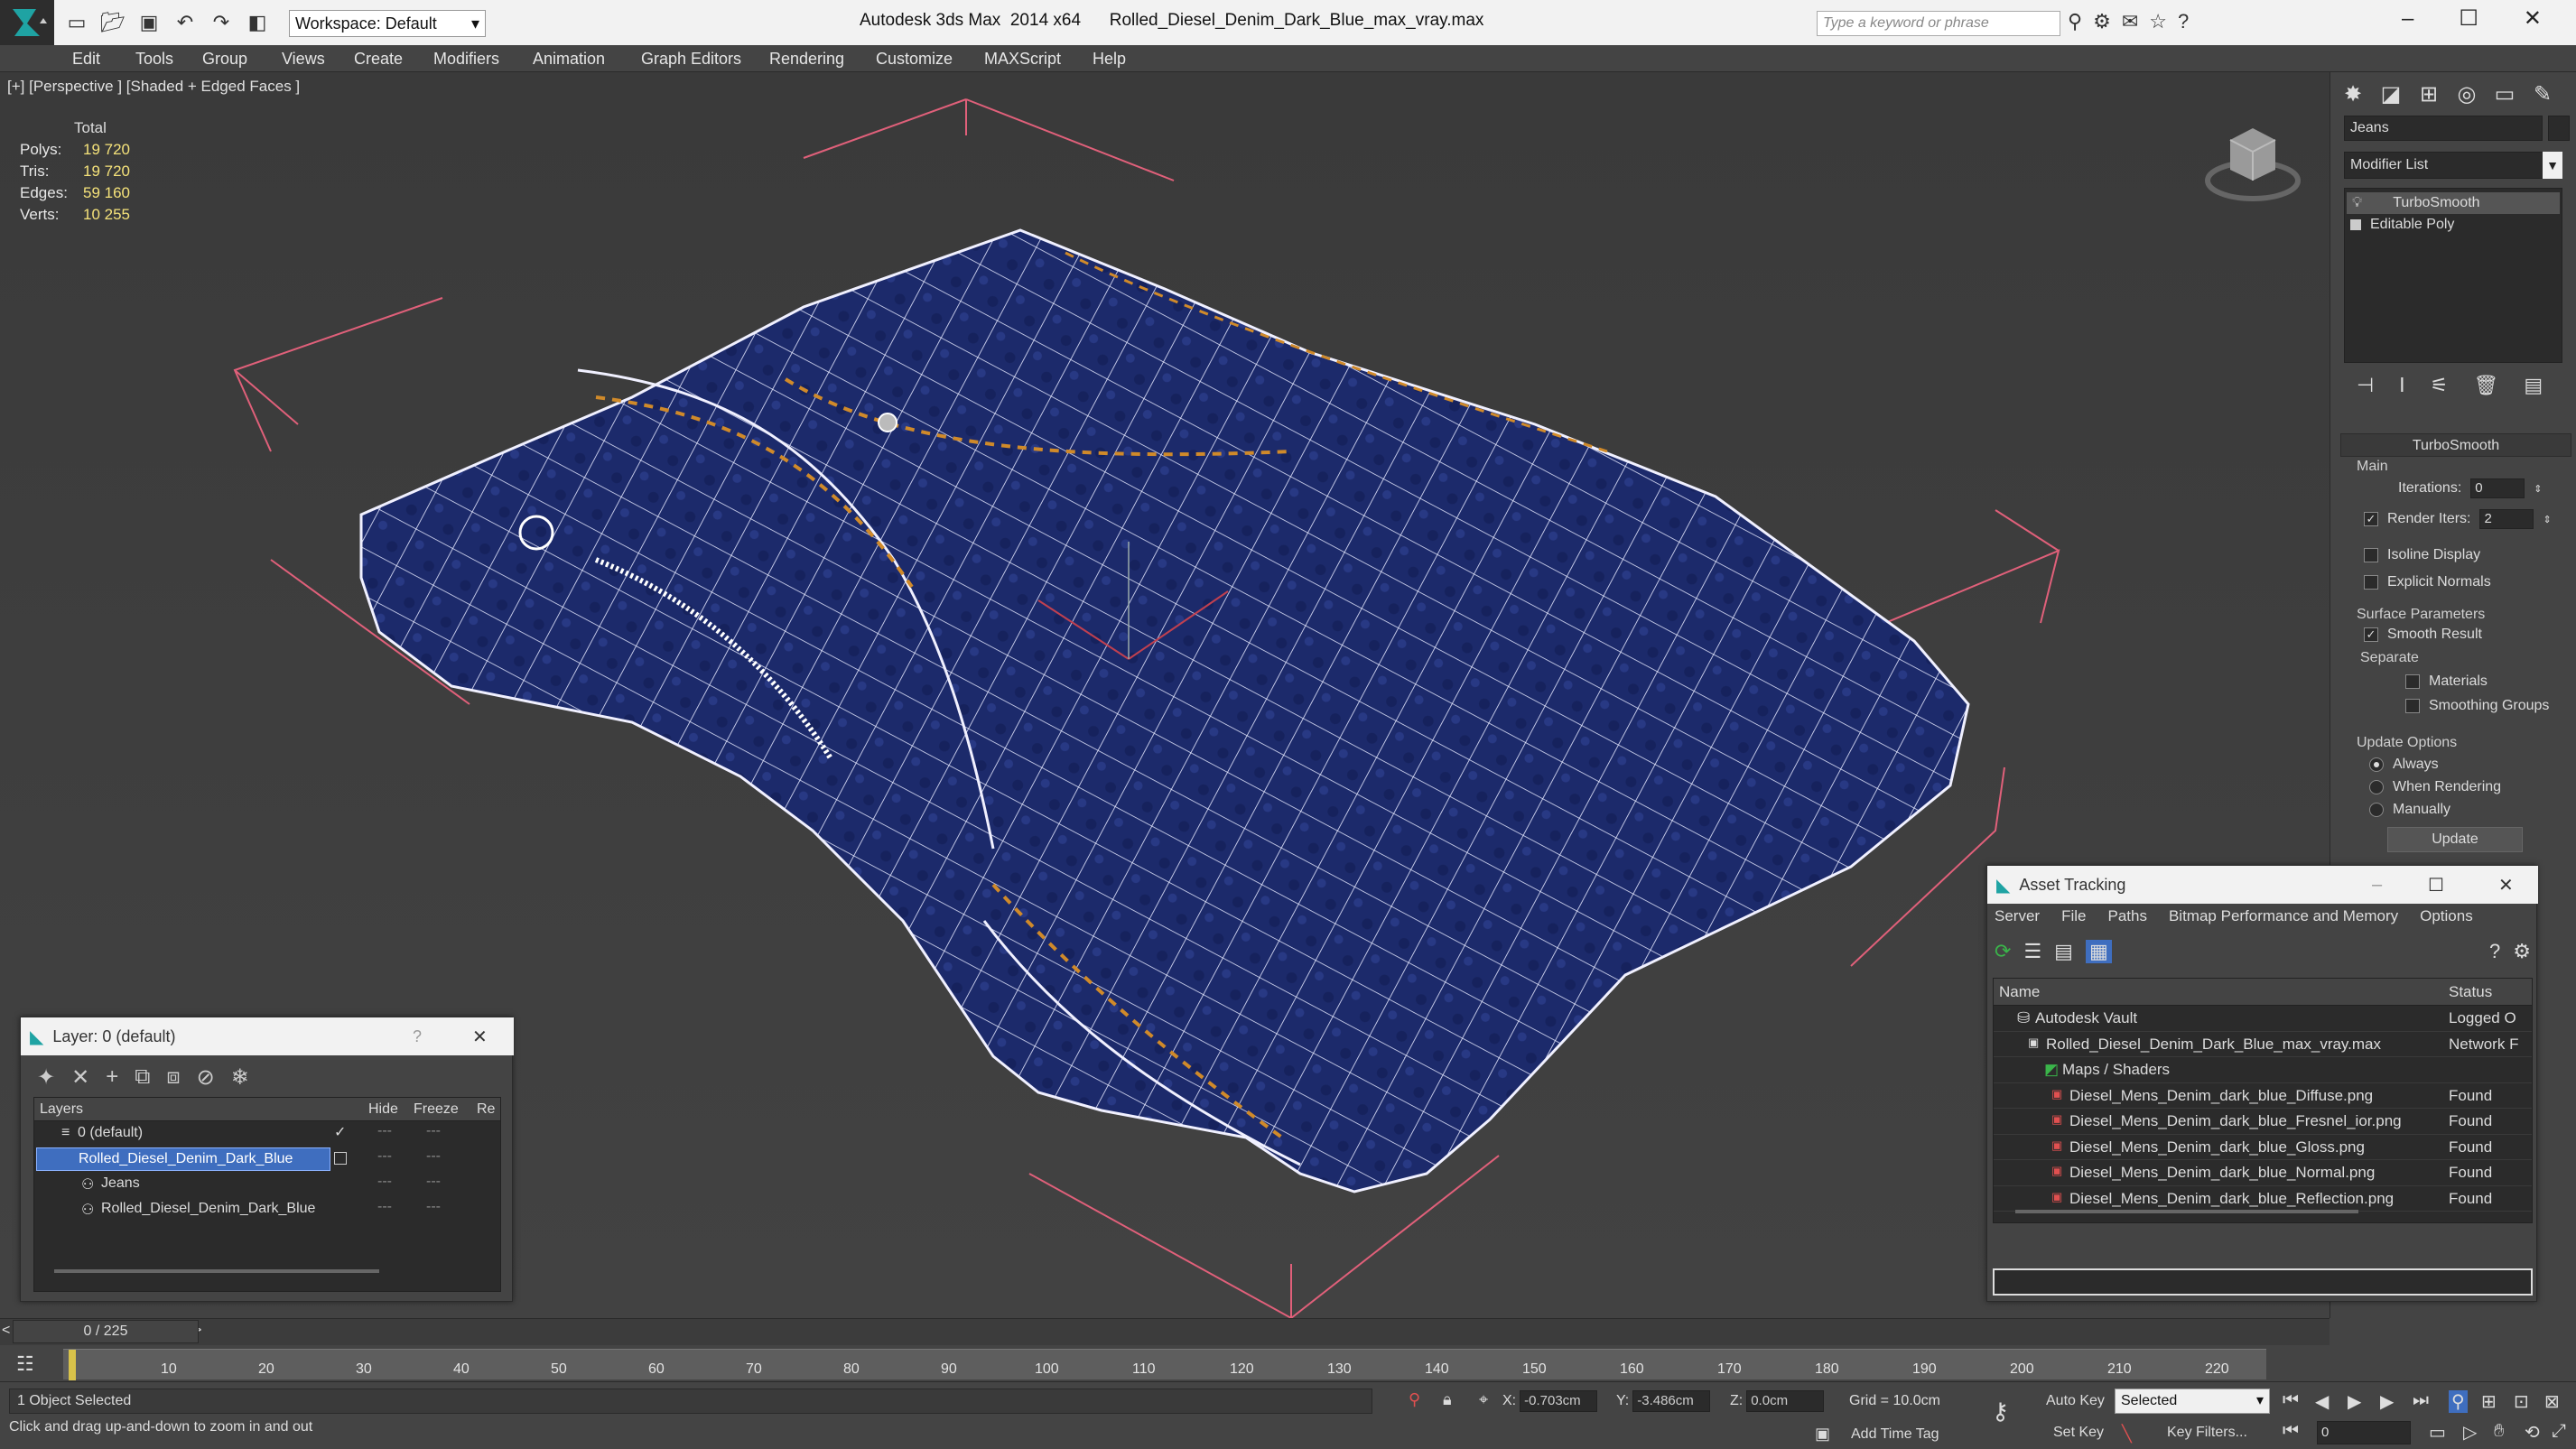  I want to click on col-name: Name, so click(2019, 992).